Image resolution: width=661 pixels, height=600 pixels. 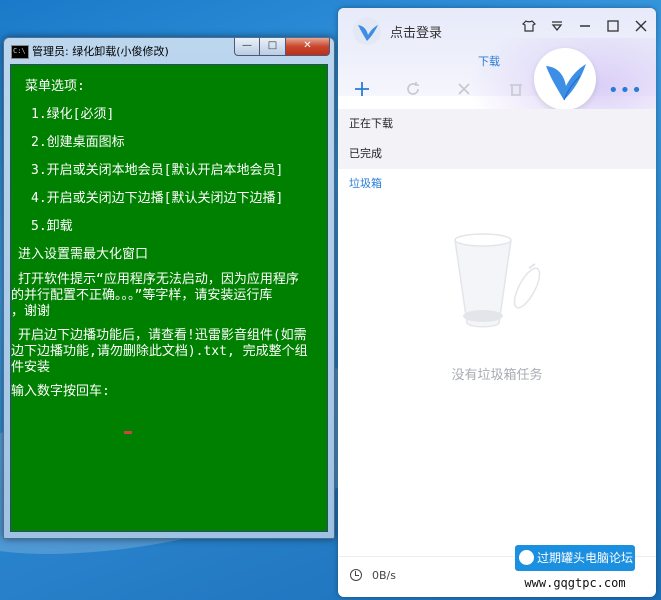 What do you see at coordinates (52, 226) in the screenshot?
I see `menu-option-5: 5.卸载` at bounding box center [52, 226].